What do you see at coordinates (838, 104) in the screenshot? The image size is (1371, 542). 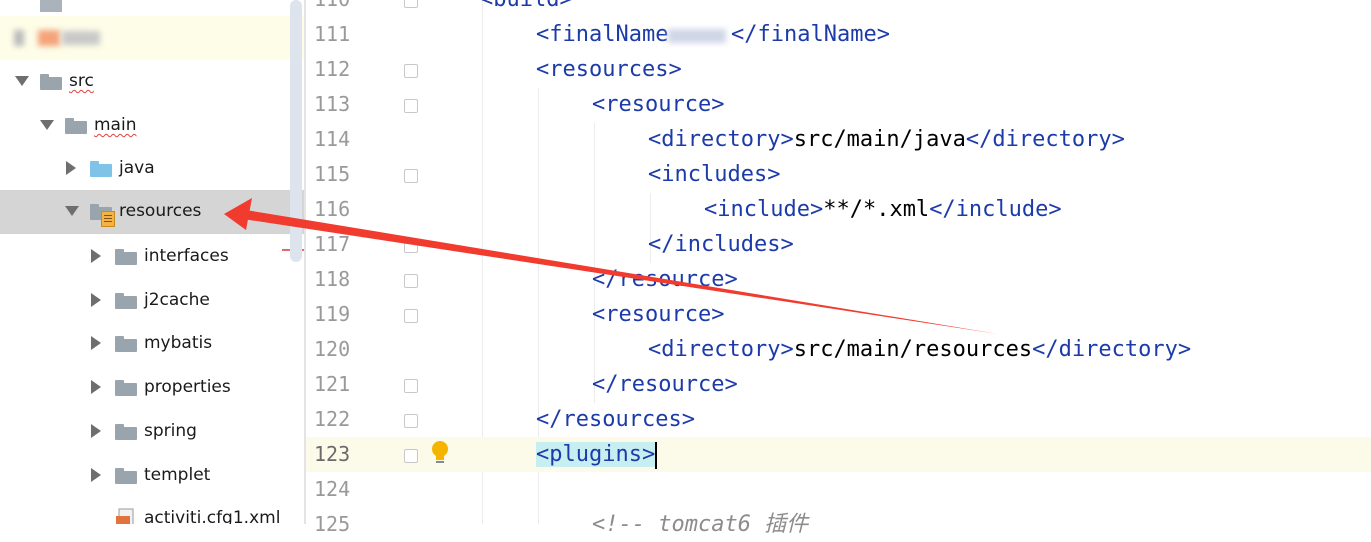 I see `code-line-113: 113 <resource>` at bounding box center [838, 104].